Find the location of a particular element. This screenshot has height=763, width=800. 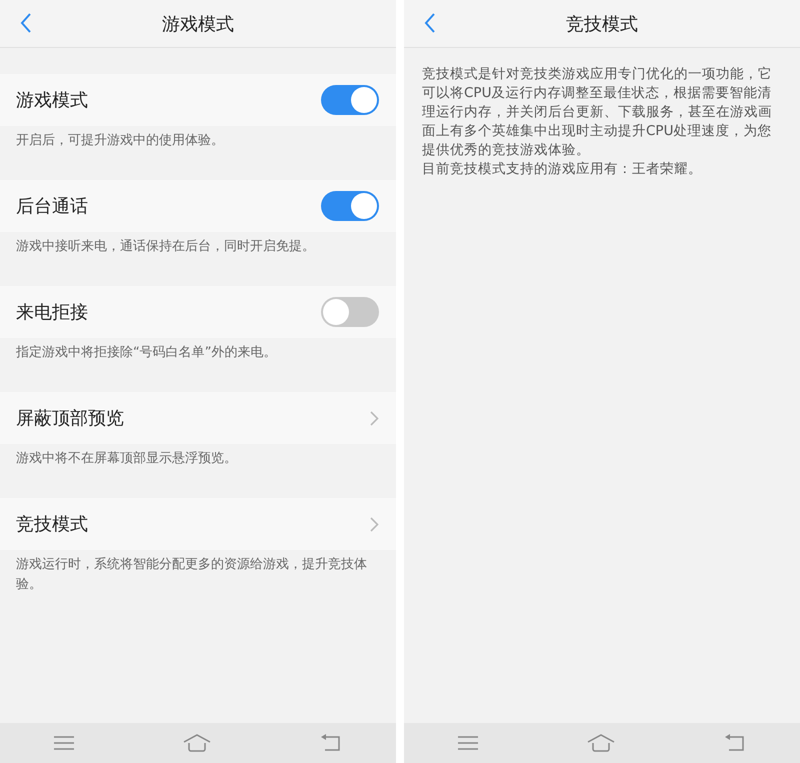

setting-description: 游戏中将不在屏幕顶部显示悬浮预览。 is located at coordinates (126, 459).